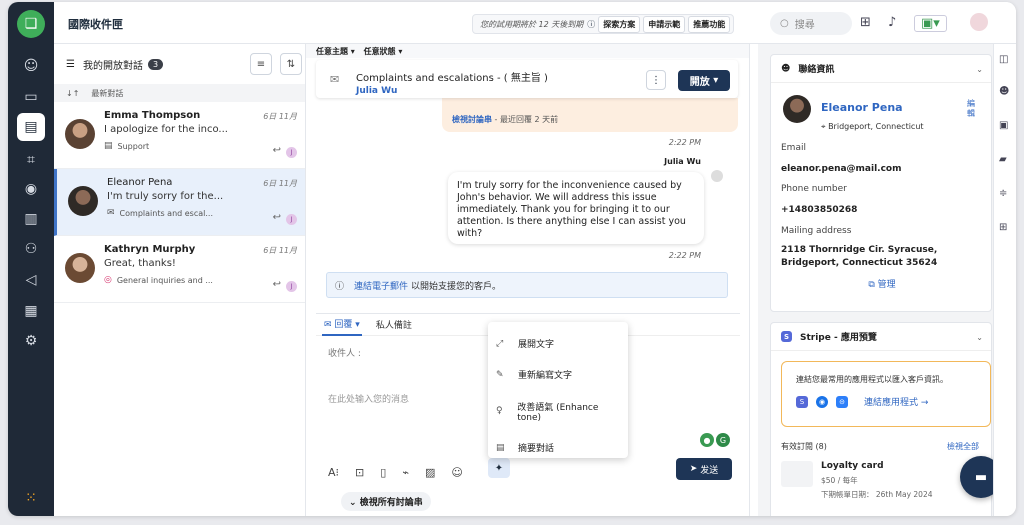 This screenshot has height=525, width=1024. I want to click on conversation-title: Complaints and escalations - ( 無主旨 ), so click(452, 78).